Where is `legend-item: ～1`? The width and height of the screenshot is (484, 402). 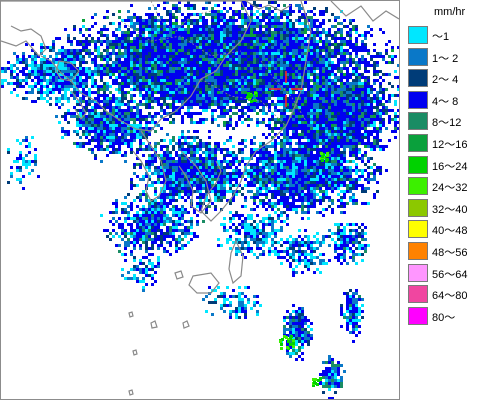
legend-item: ～1 is located at coordinates (443, 35).